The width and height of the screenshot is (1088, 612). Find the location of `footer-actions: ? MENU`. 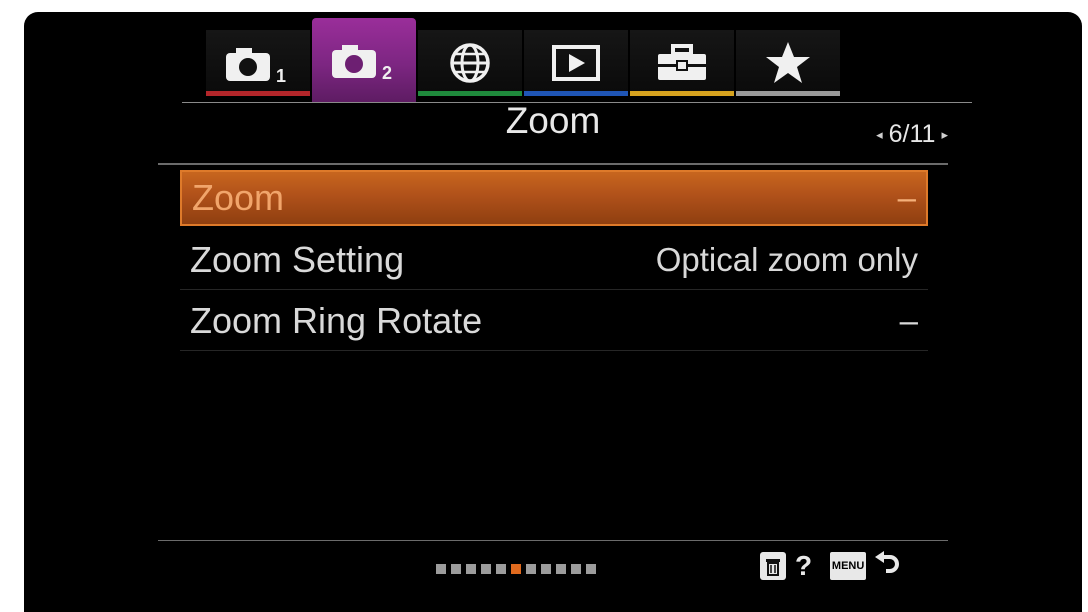

footer-actions: ? MENU is located at coordinates (829, 566).